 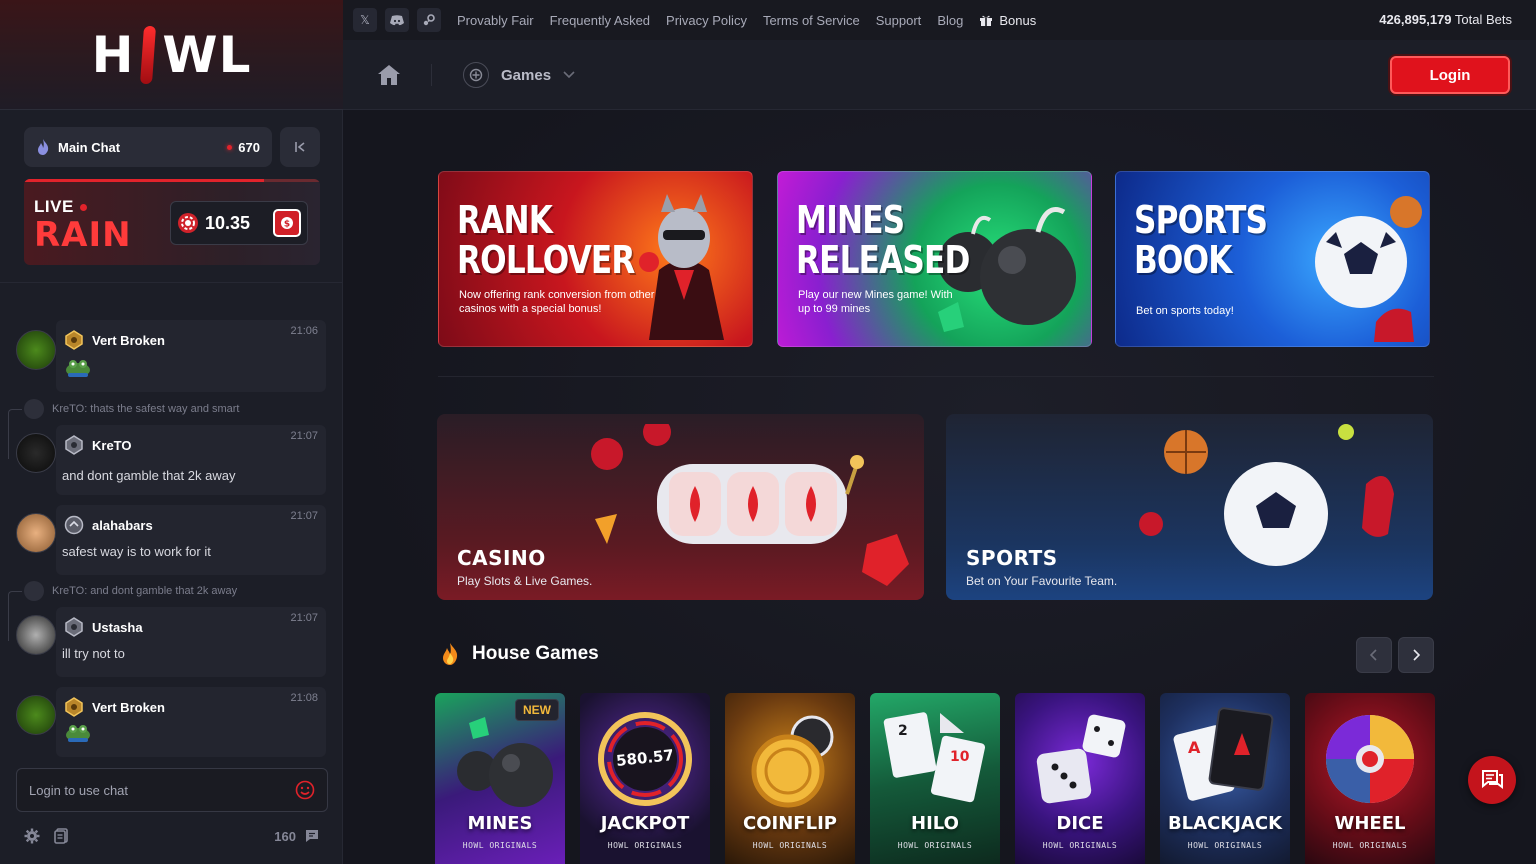 What do you see at coordinates (525, 581) in the screenshot?
I see `casino-subtitle: Play Slots & Live Games.` at bounding box center [525, 581].